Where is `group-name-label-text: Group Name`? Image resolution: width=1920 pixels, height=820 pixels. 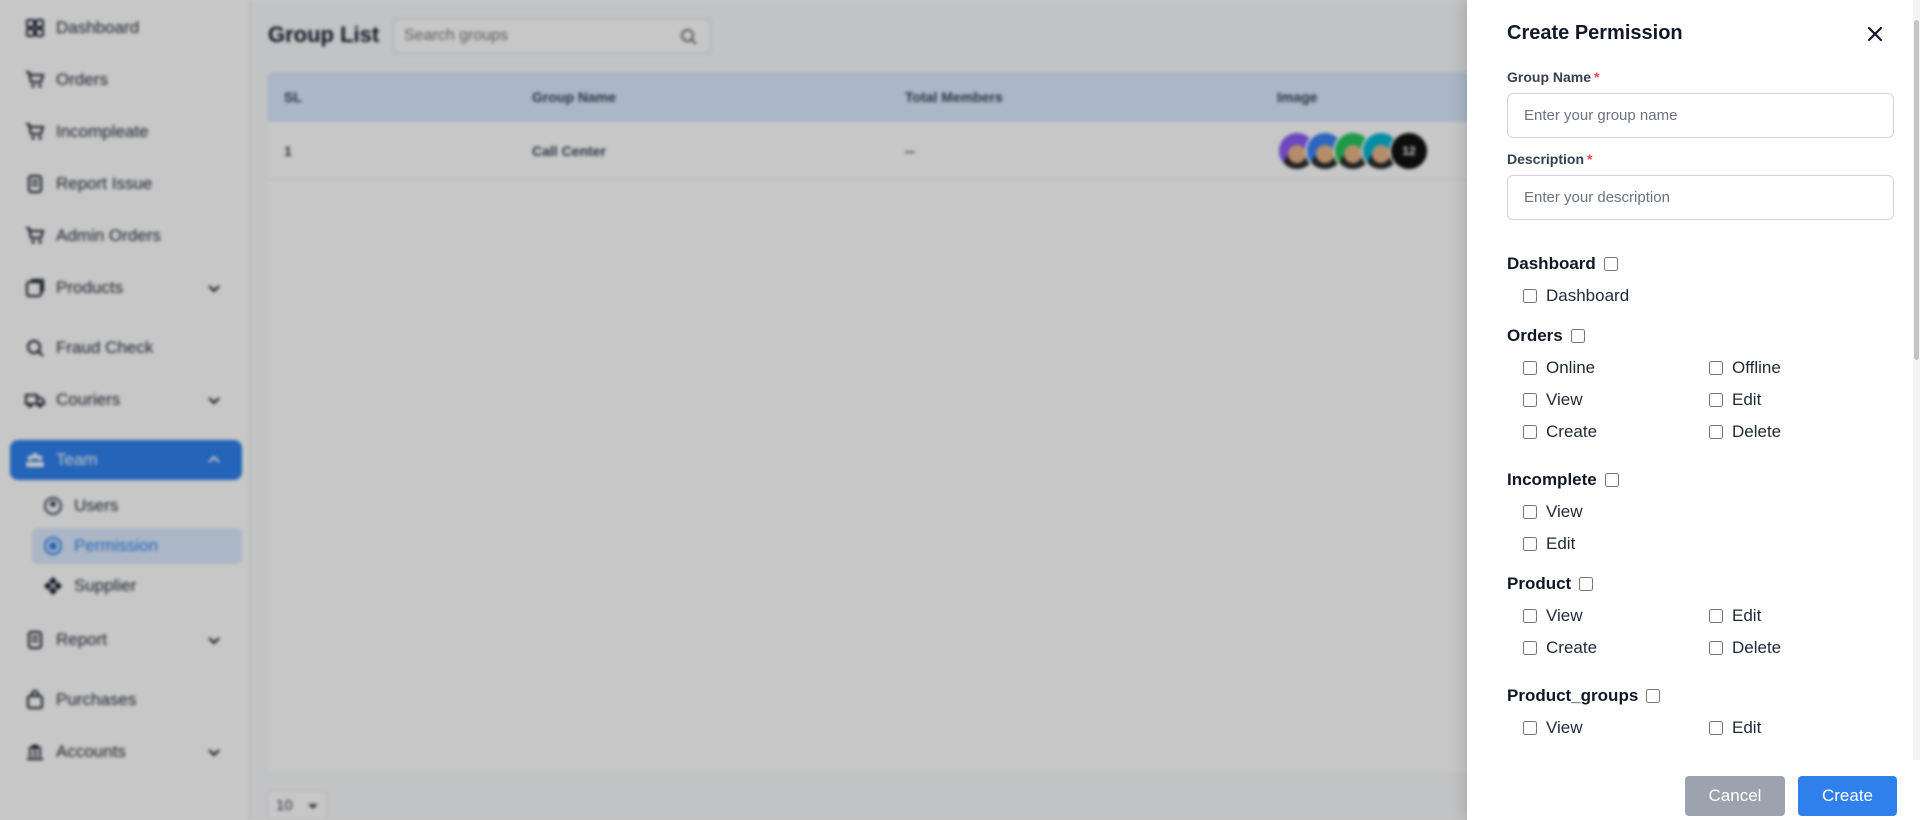
group-name-label-text: Group Name is located at coordinates (1549, 77).